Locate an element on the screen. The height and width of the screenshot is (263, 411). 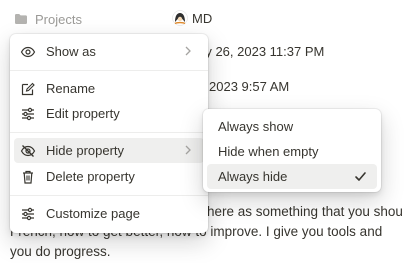
owner-person: MD is located at coordinates (192, 18).